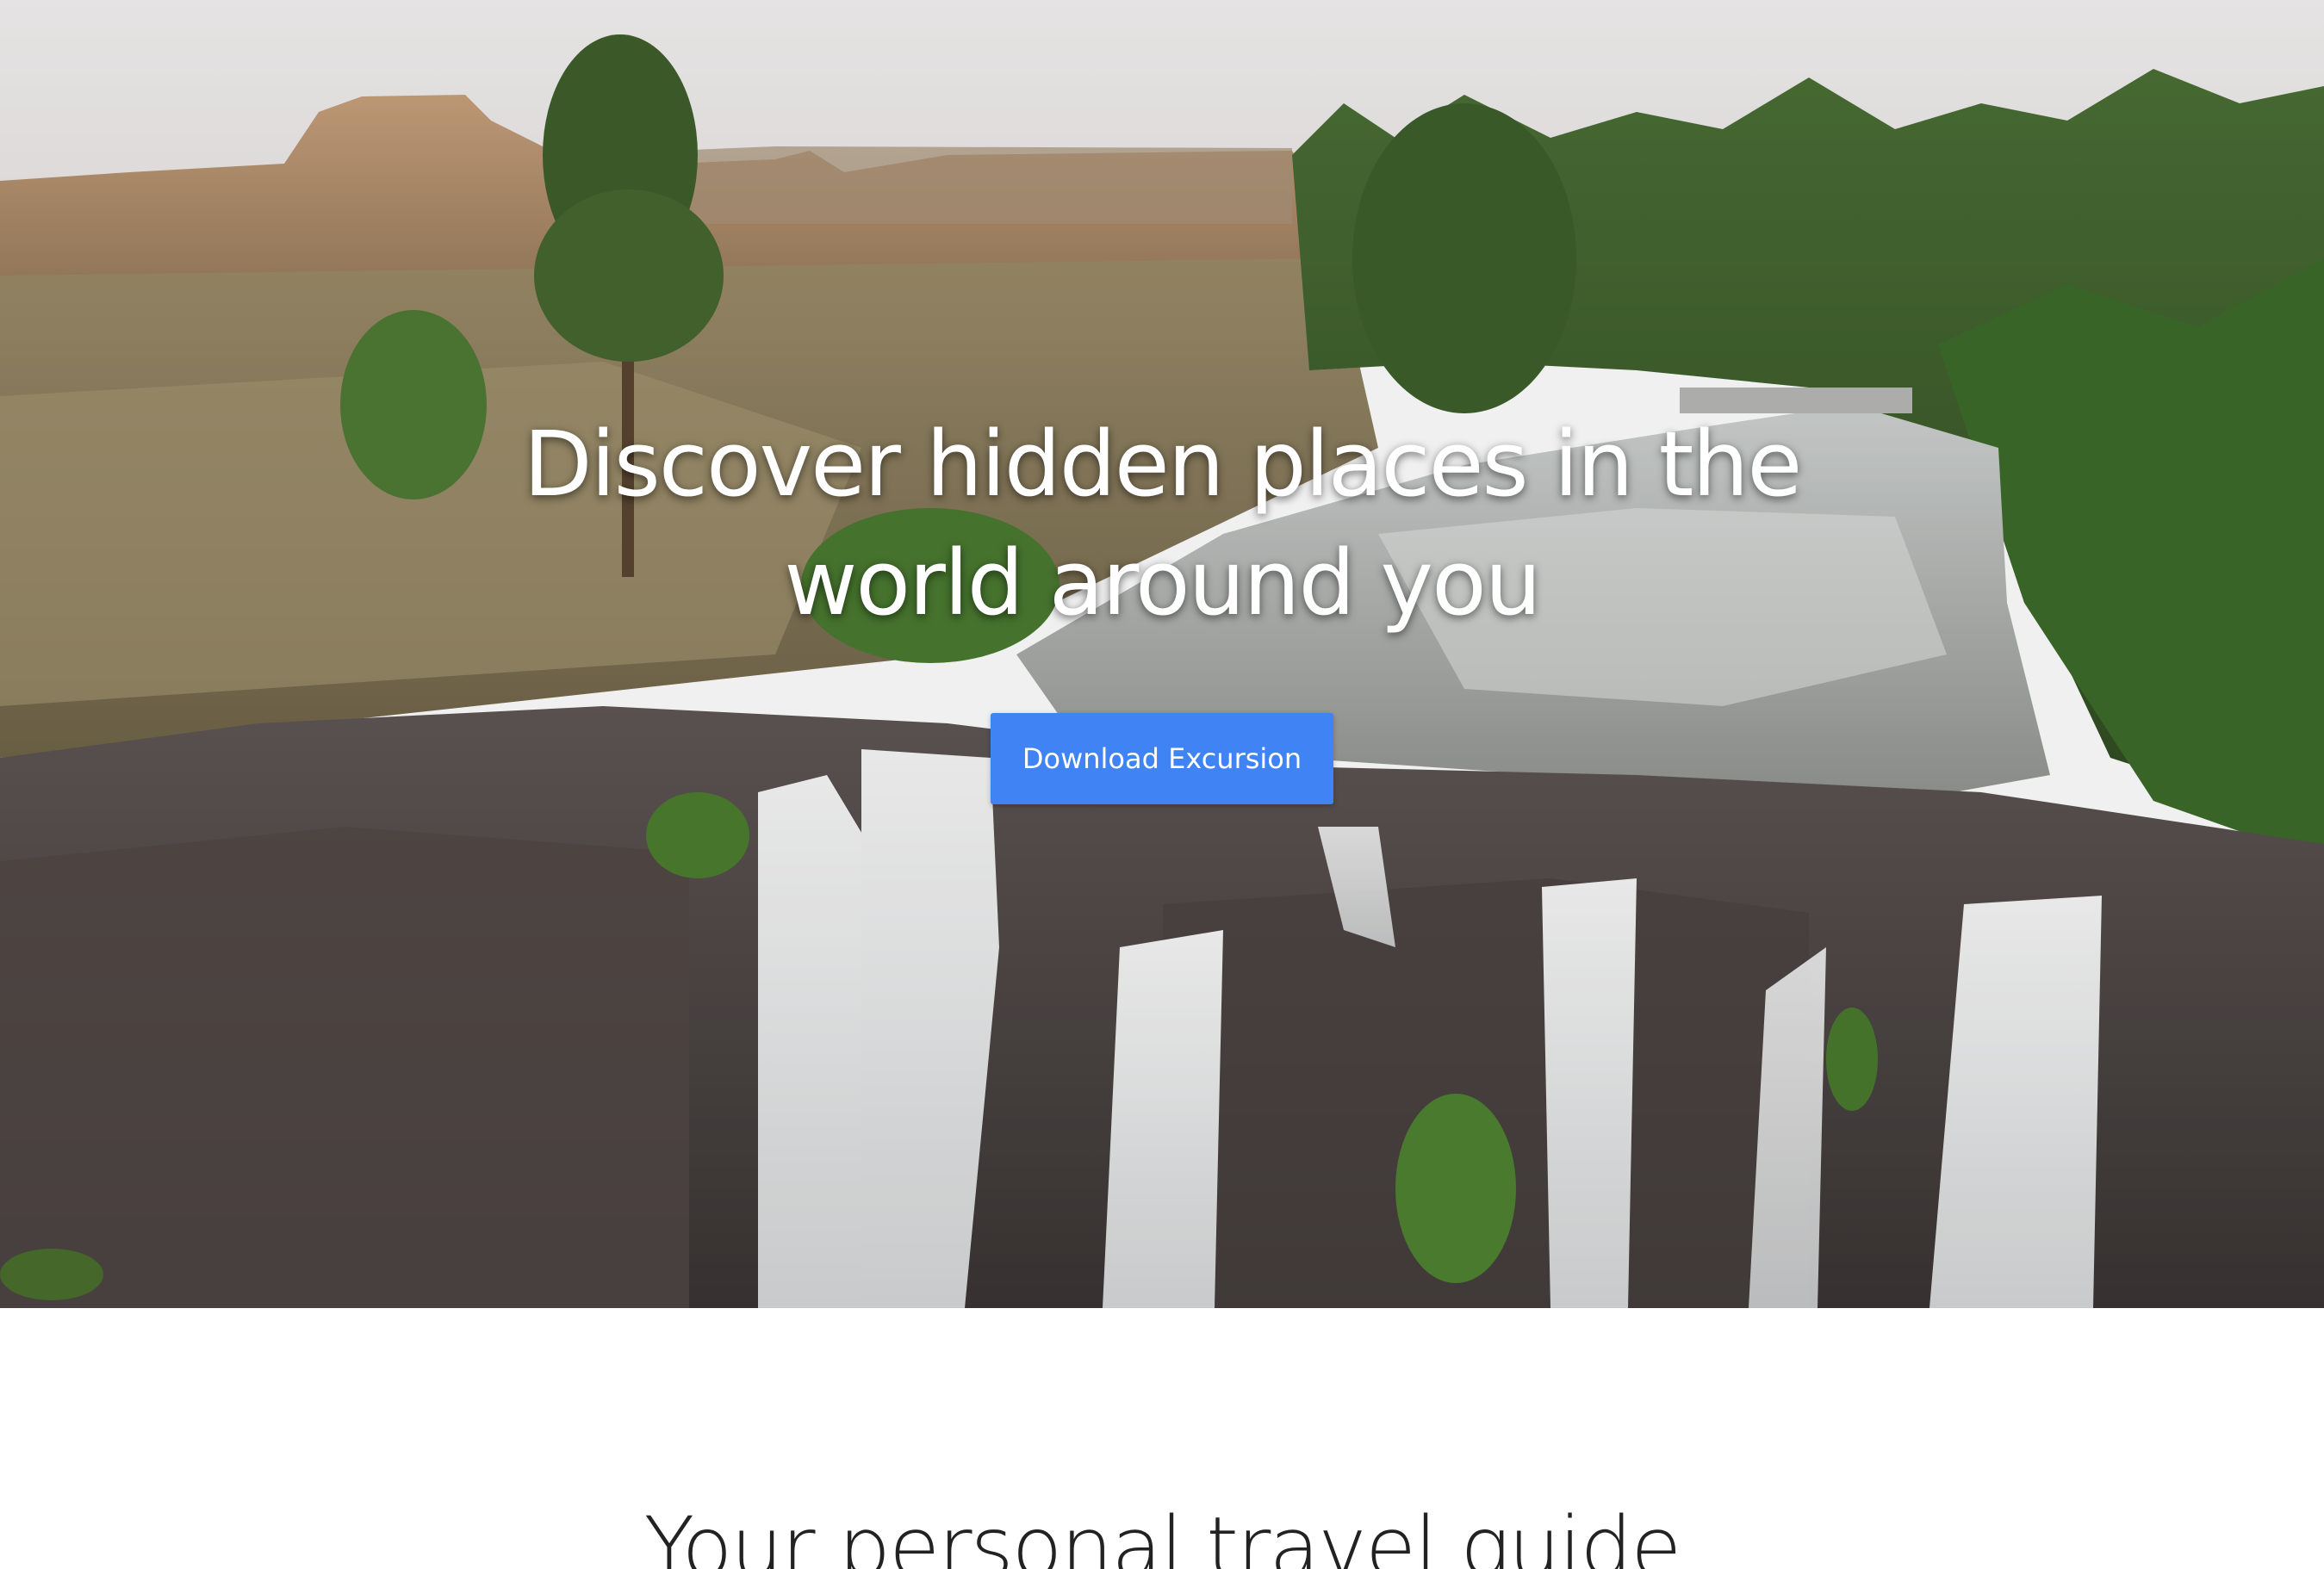  I want to click on download-excursion-button: Download Excursion, so click(1162, 758).